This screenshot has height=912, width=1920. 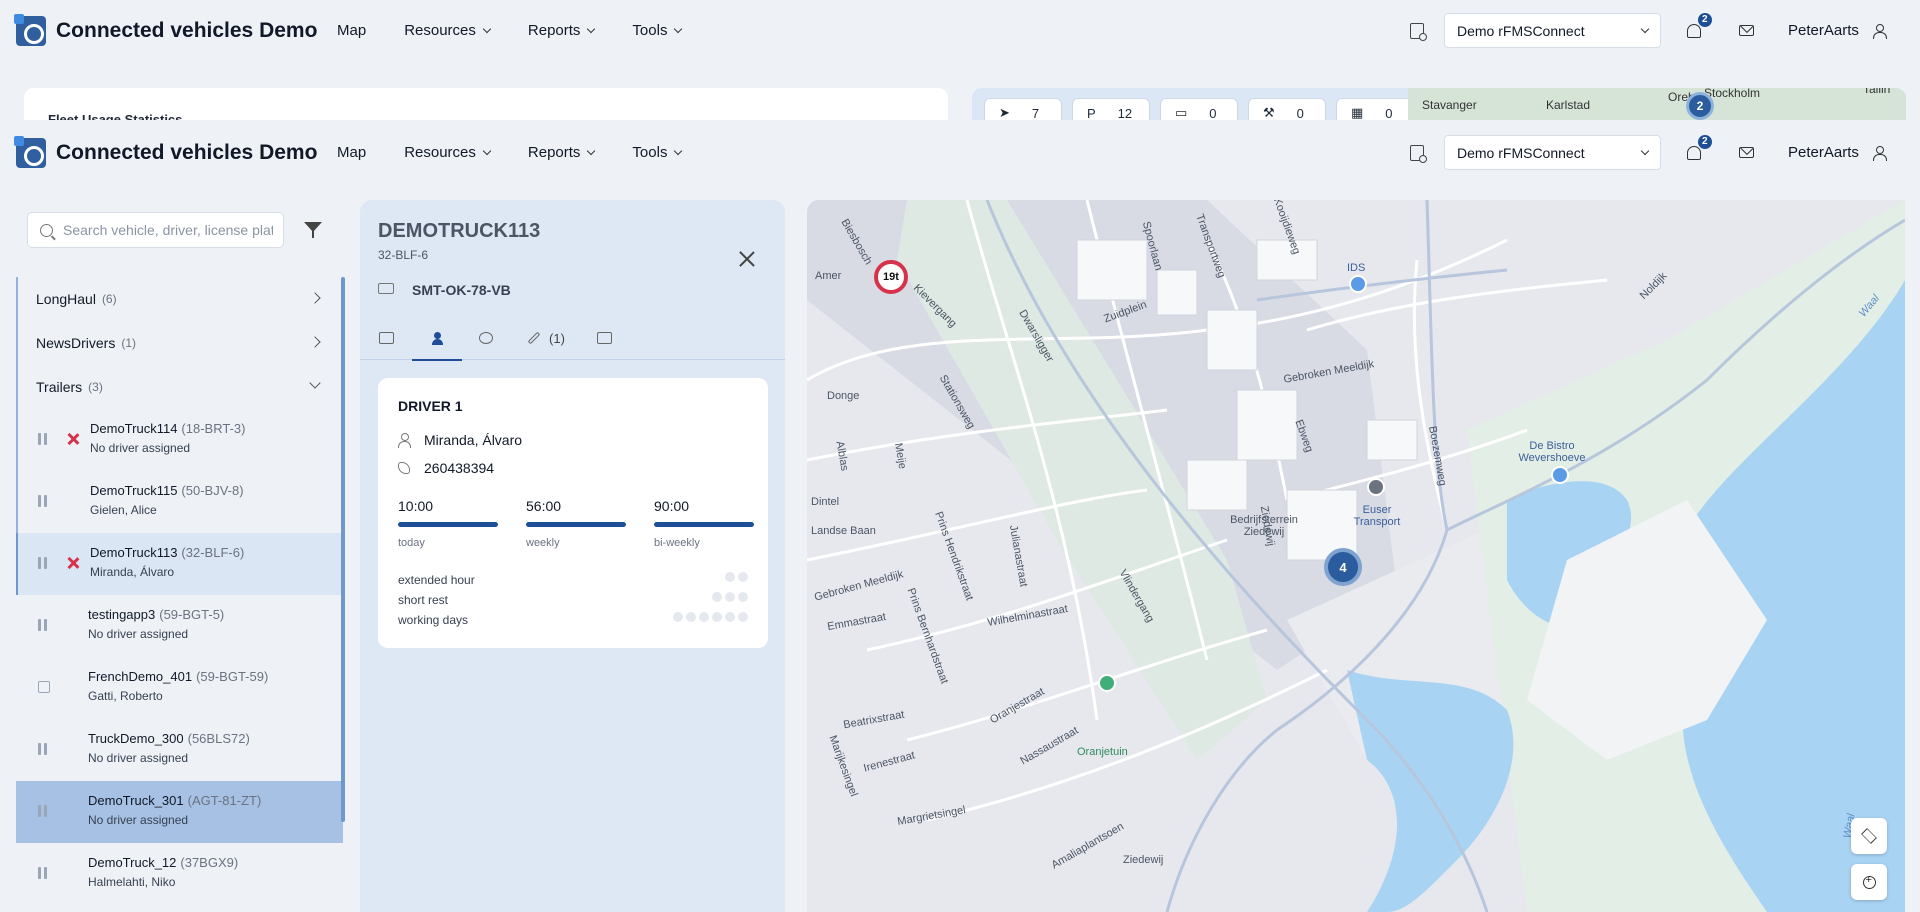 What do you see at coordinates (315, 298) in the screenshot?
I see `chevron-right-icon` at bounding box center [315, 298].